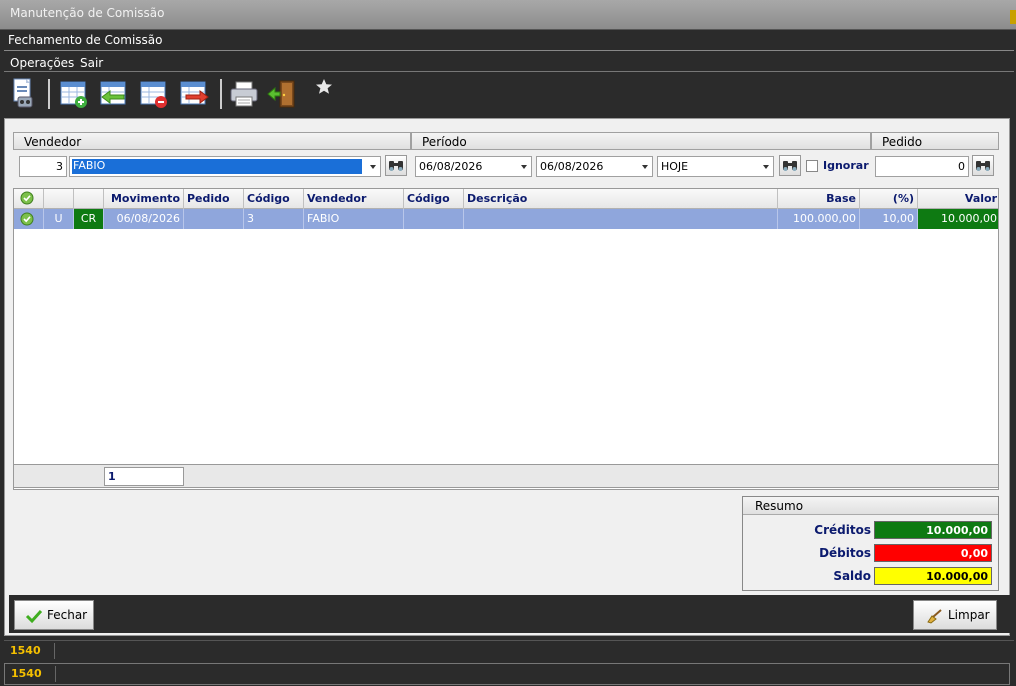  Describe the element at coordinates (67, 615) in the screenshot. I see `fechar-label: Fechar` at that location.